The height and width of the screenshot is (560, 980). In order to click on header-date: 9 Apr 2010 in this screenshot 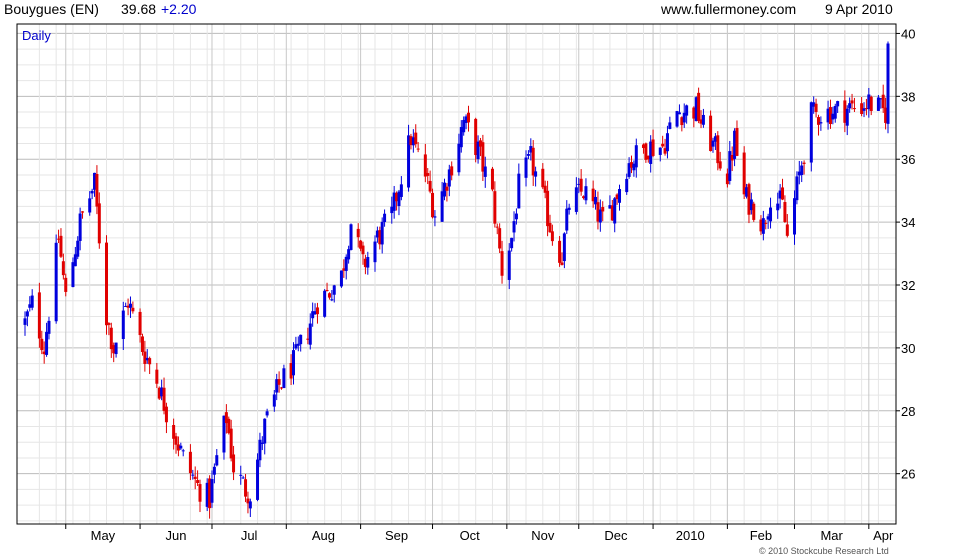, I will do `click(859, 9)`.